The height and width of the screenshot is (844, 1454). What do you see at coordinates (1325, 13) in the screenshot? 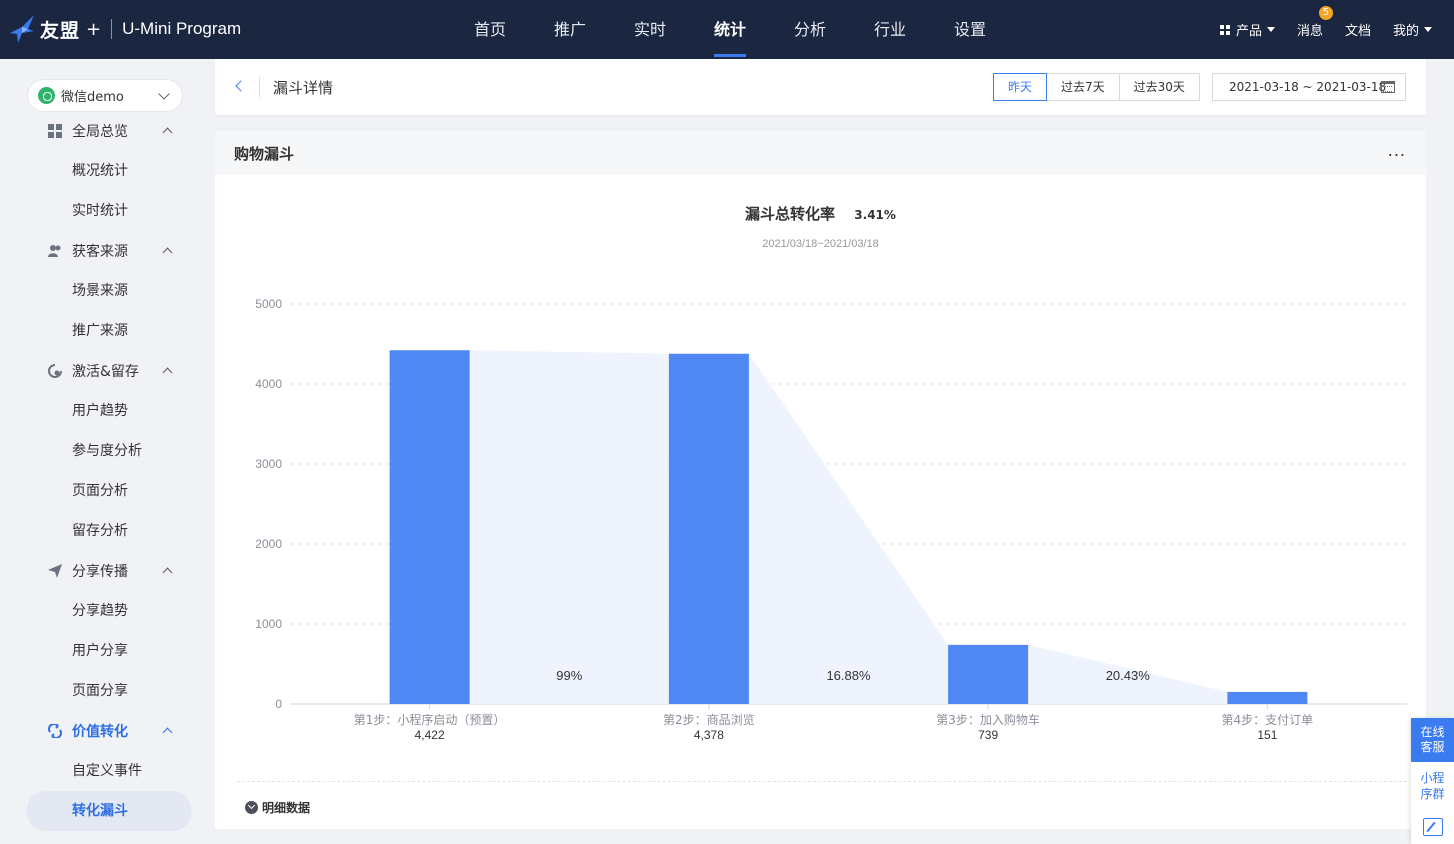
I see `messages-badge: 5` at bounding box center [1325, 13].